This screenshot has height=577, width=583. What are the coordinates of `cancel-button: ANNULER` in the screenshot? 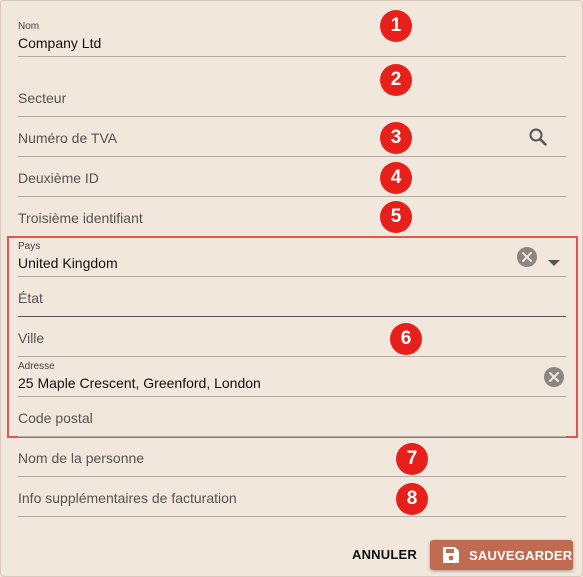 It's located at (384, 554).